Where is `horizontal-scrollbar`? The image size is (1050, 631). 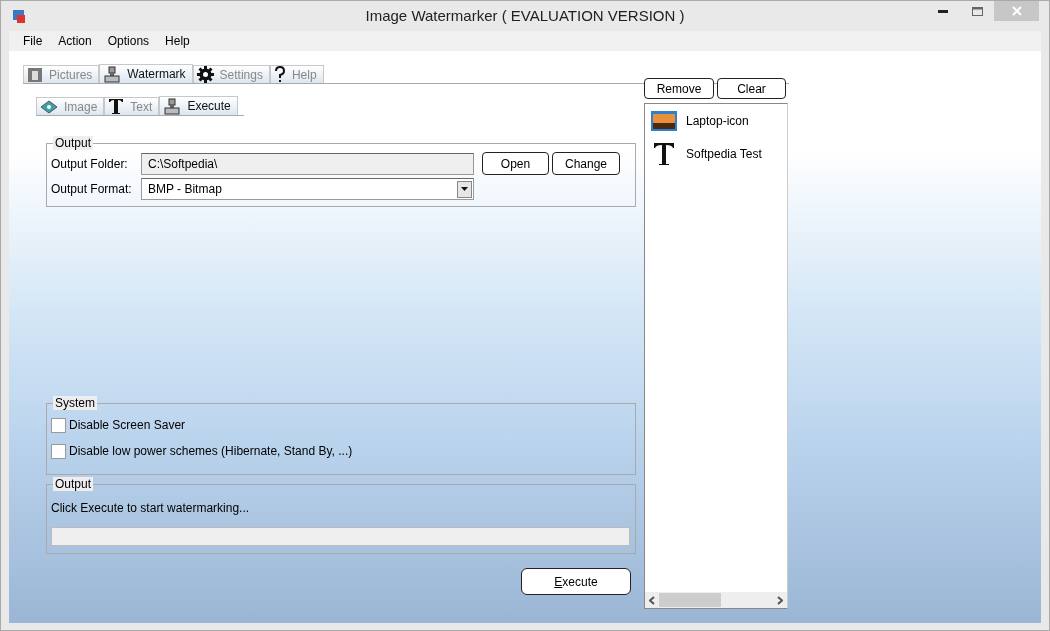
horizontal-scrollbar is located at coordinates (716, 600).